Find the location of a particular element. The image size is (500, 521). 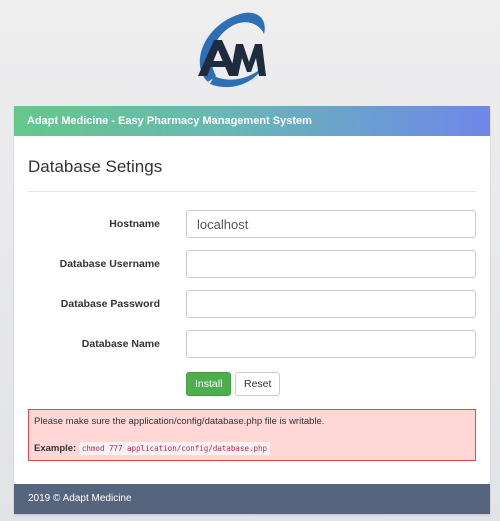

logo is located at coordinates (225, 51).